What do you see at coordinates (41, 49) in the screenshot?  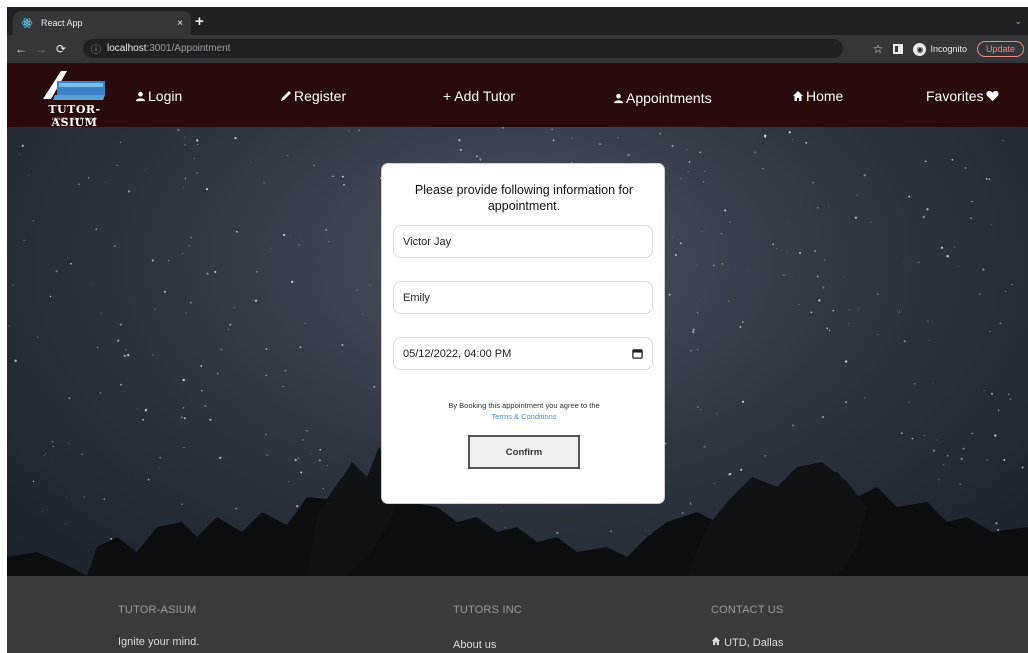 I see `forward-icon: →` at bounding box center [41, 49].